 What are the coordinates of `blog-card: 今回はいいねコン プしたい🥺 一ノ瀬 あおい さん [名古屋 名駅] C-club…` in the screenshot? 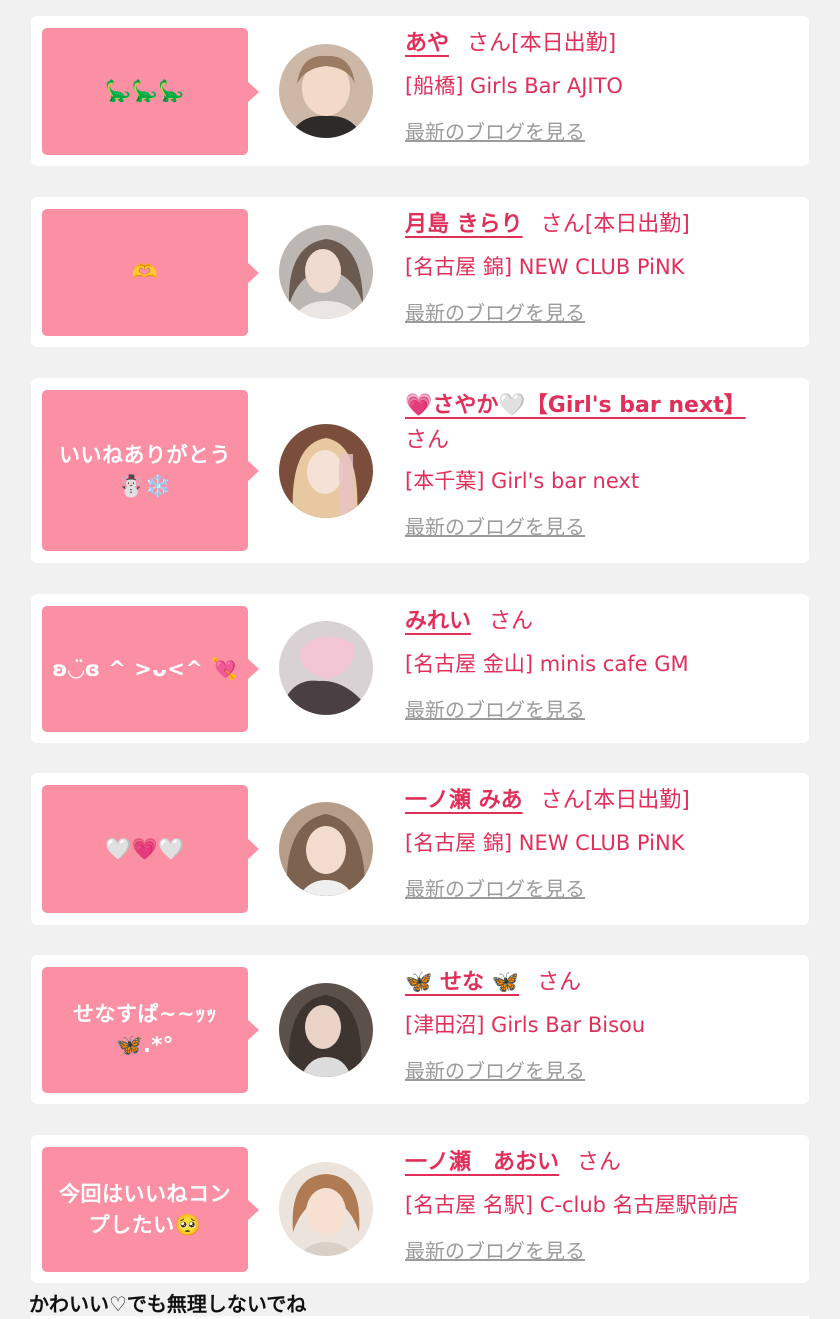 It's located at (420, 1209).